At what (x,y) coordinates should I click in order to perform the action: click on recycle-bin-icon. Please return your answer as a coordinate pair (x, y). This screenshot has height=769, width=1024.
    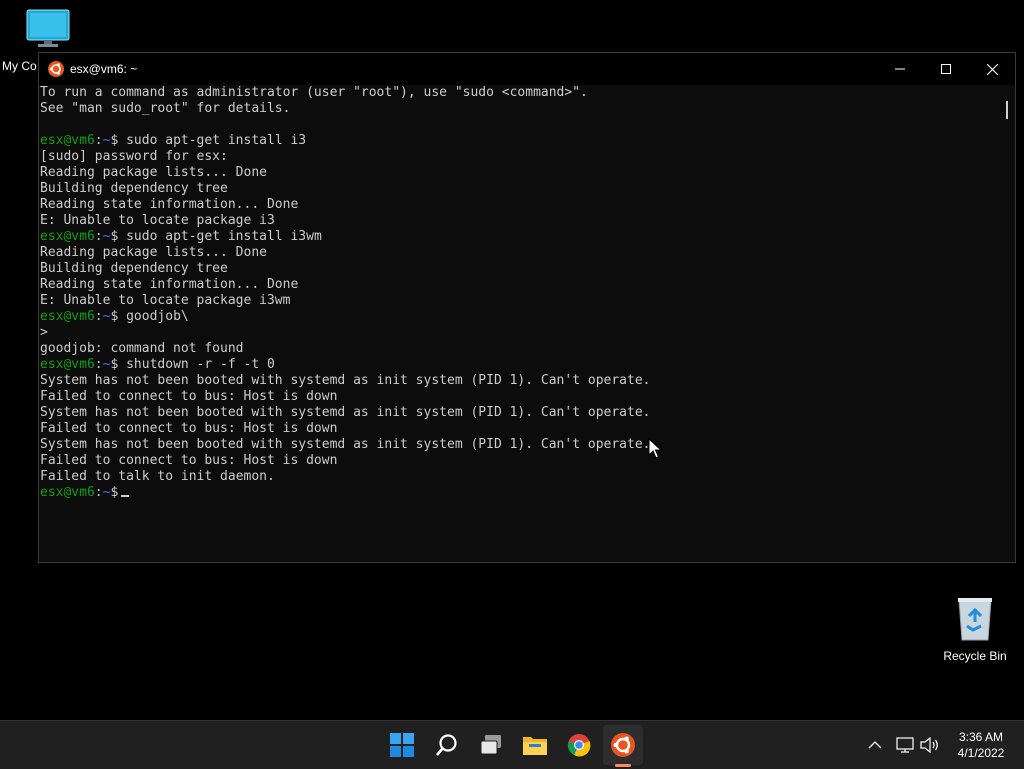
    Looking at the image, I should click on (975, 619).